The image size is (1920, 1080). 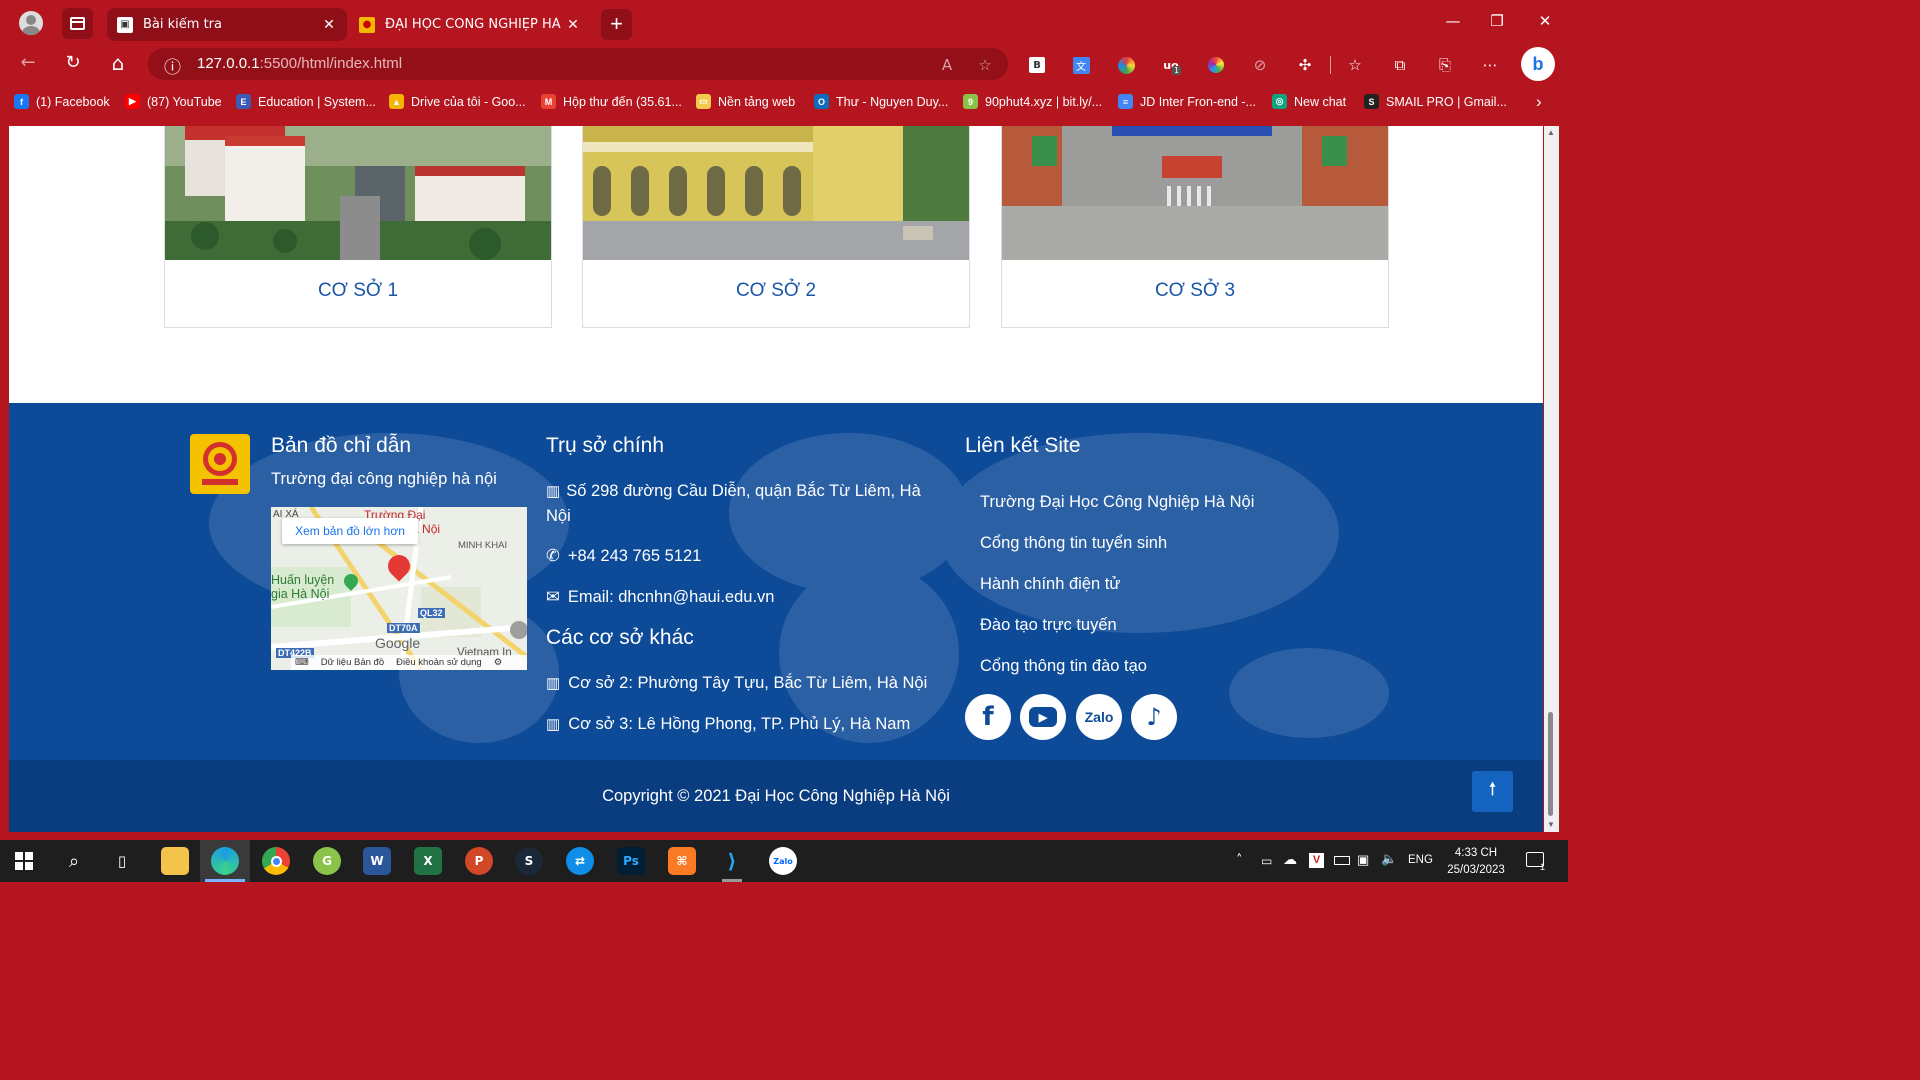 What do you see at coordinates (1476, 870) in the screenshot?
I see `clock-date: 25/03/2023` at bounding box center [1476, 870].